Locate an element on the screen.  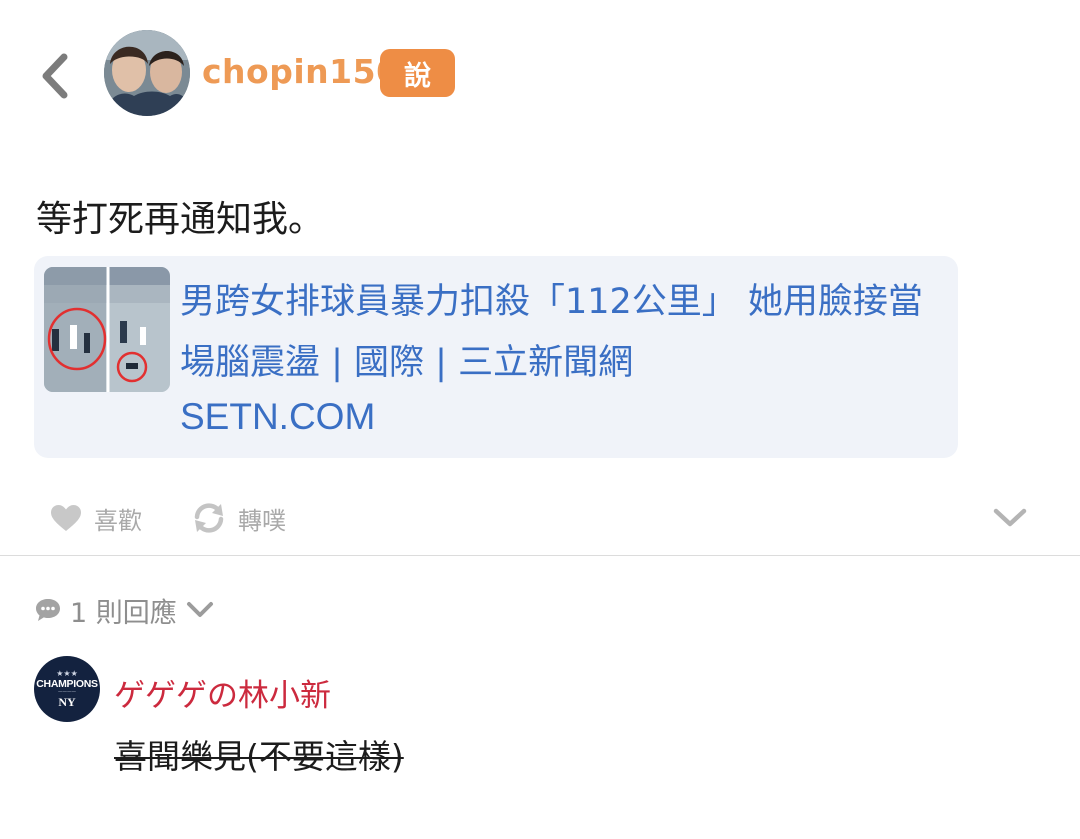
comments-toggle: 1 則回應 is located at coordinates (124, 610).